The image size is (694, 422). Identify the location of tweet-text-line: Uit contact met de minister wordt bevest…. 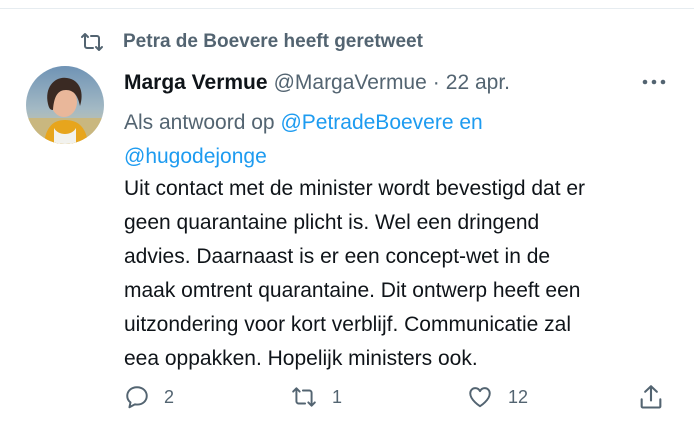
(355, 188).